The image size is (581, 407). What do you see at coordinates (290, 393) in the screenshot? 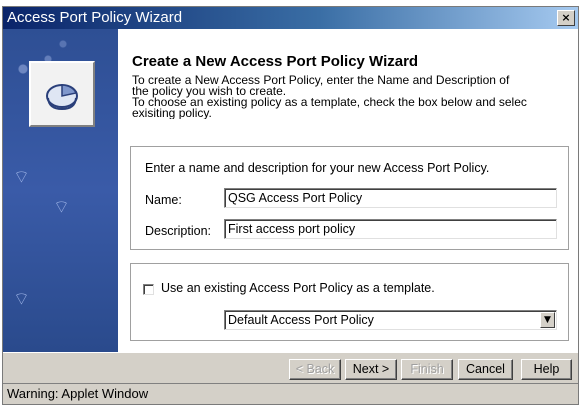
I see `status-bar: Warning: Applet Window` at bounding box center [290, 393].